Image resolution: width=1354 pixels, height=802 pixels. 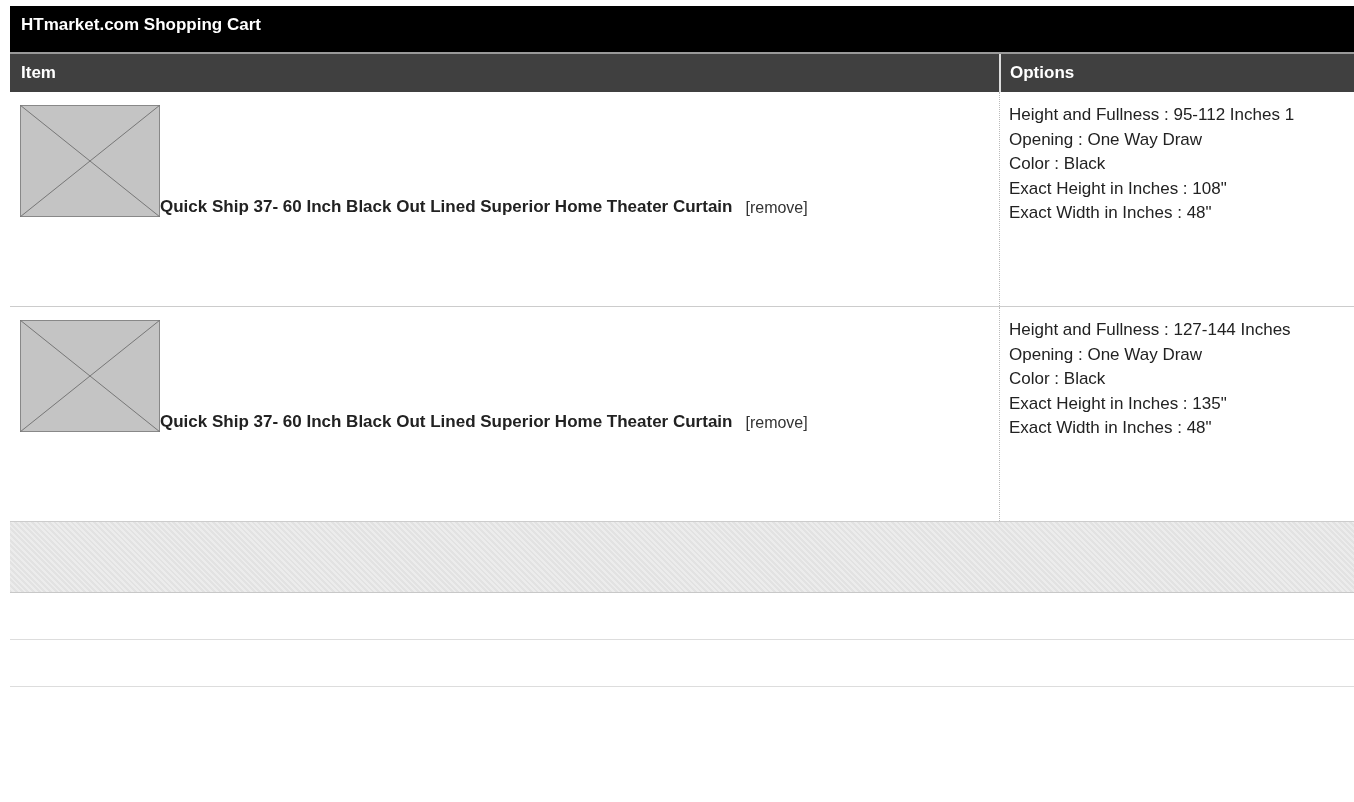 I want to click on option-text: Height and Fullness : 127-144 Inches, so click(x=1150, y=330).